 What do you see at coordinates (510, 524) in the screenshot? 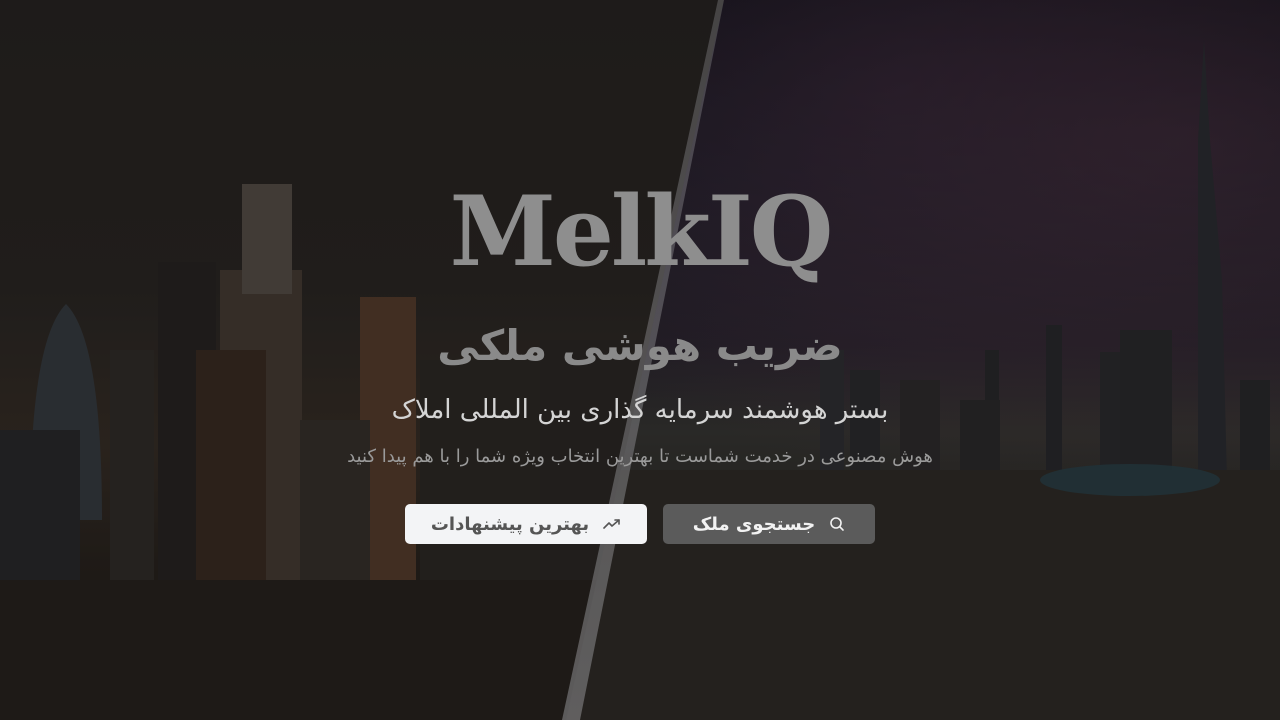
I see `best-offers-label: بهترین پیشنهادات` at bounding box center [510, 524].